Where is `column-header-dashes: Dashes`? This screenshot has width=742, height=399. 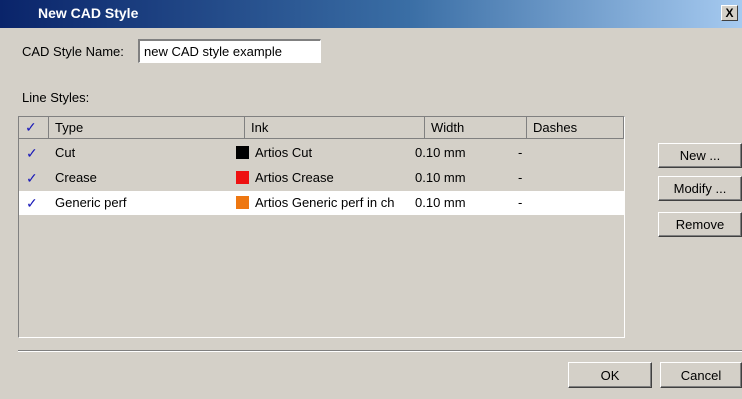
column-header-dashes: Dashes is located at coordinates (575, 128).